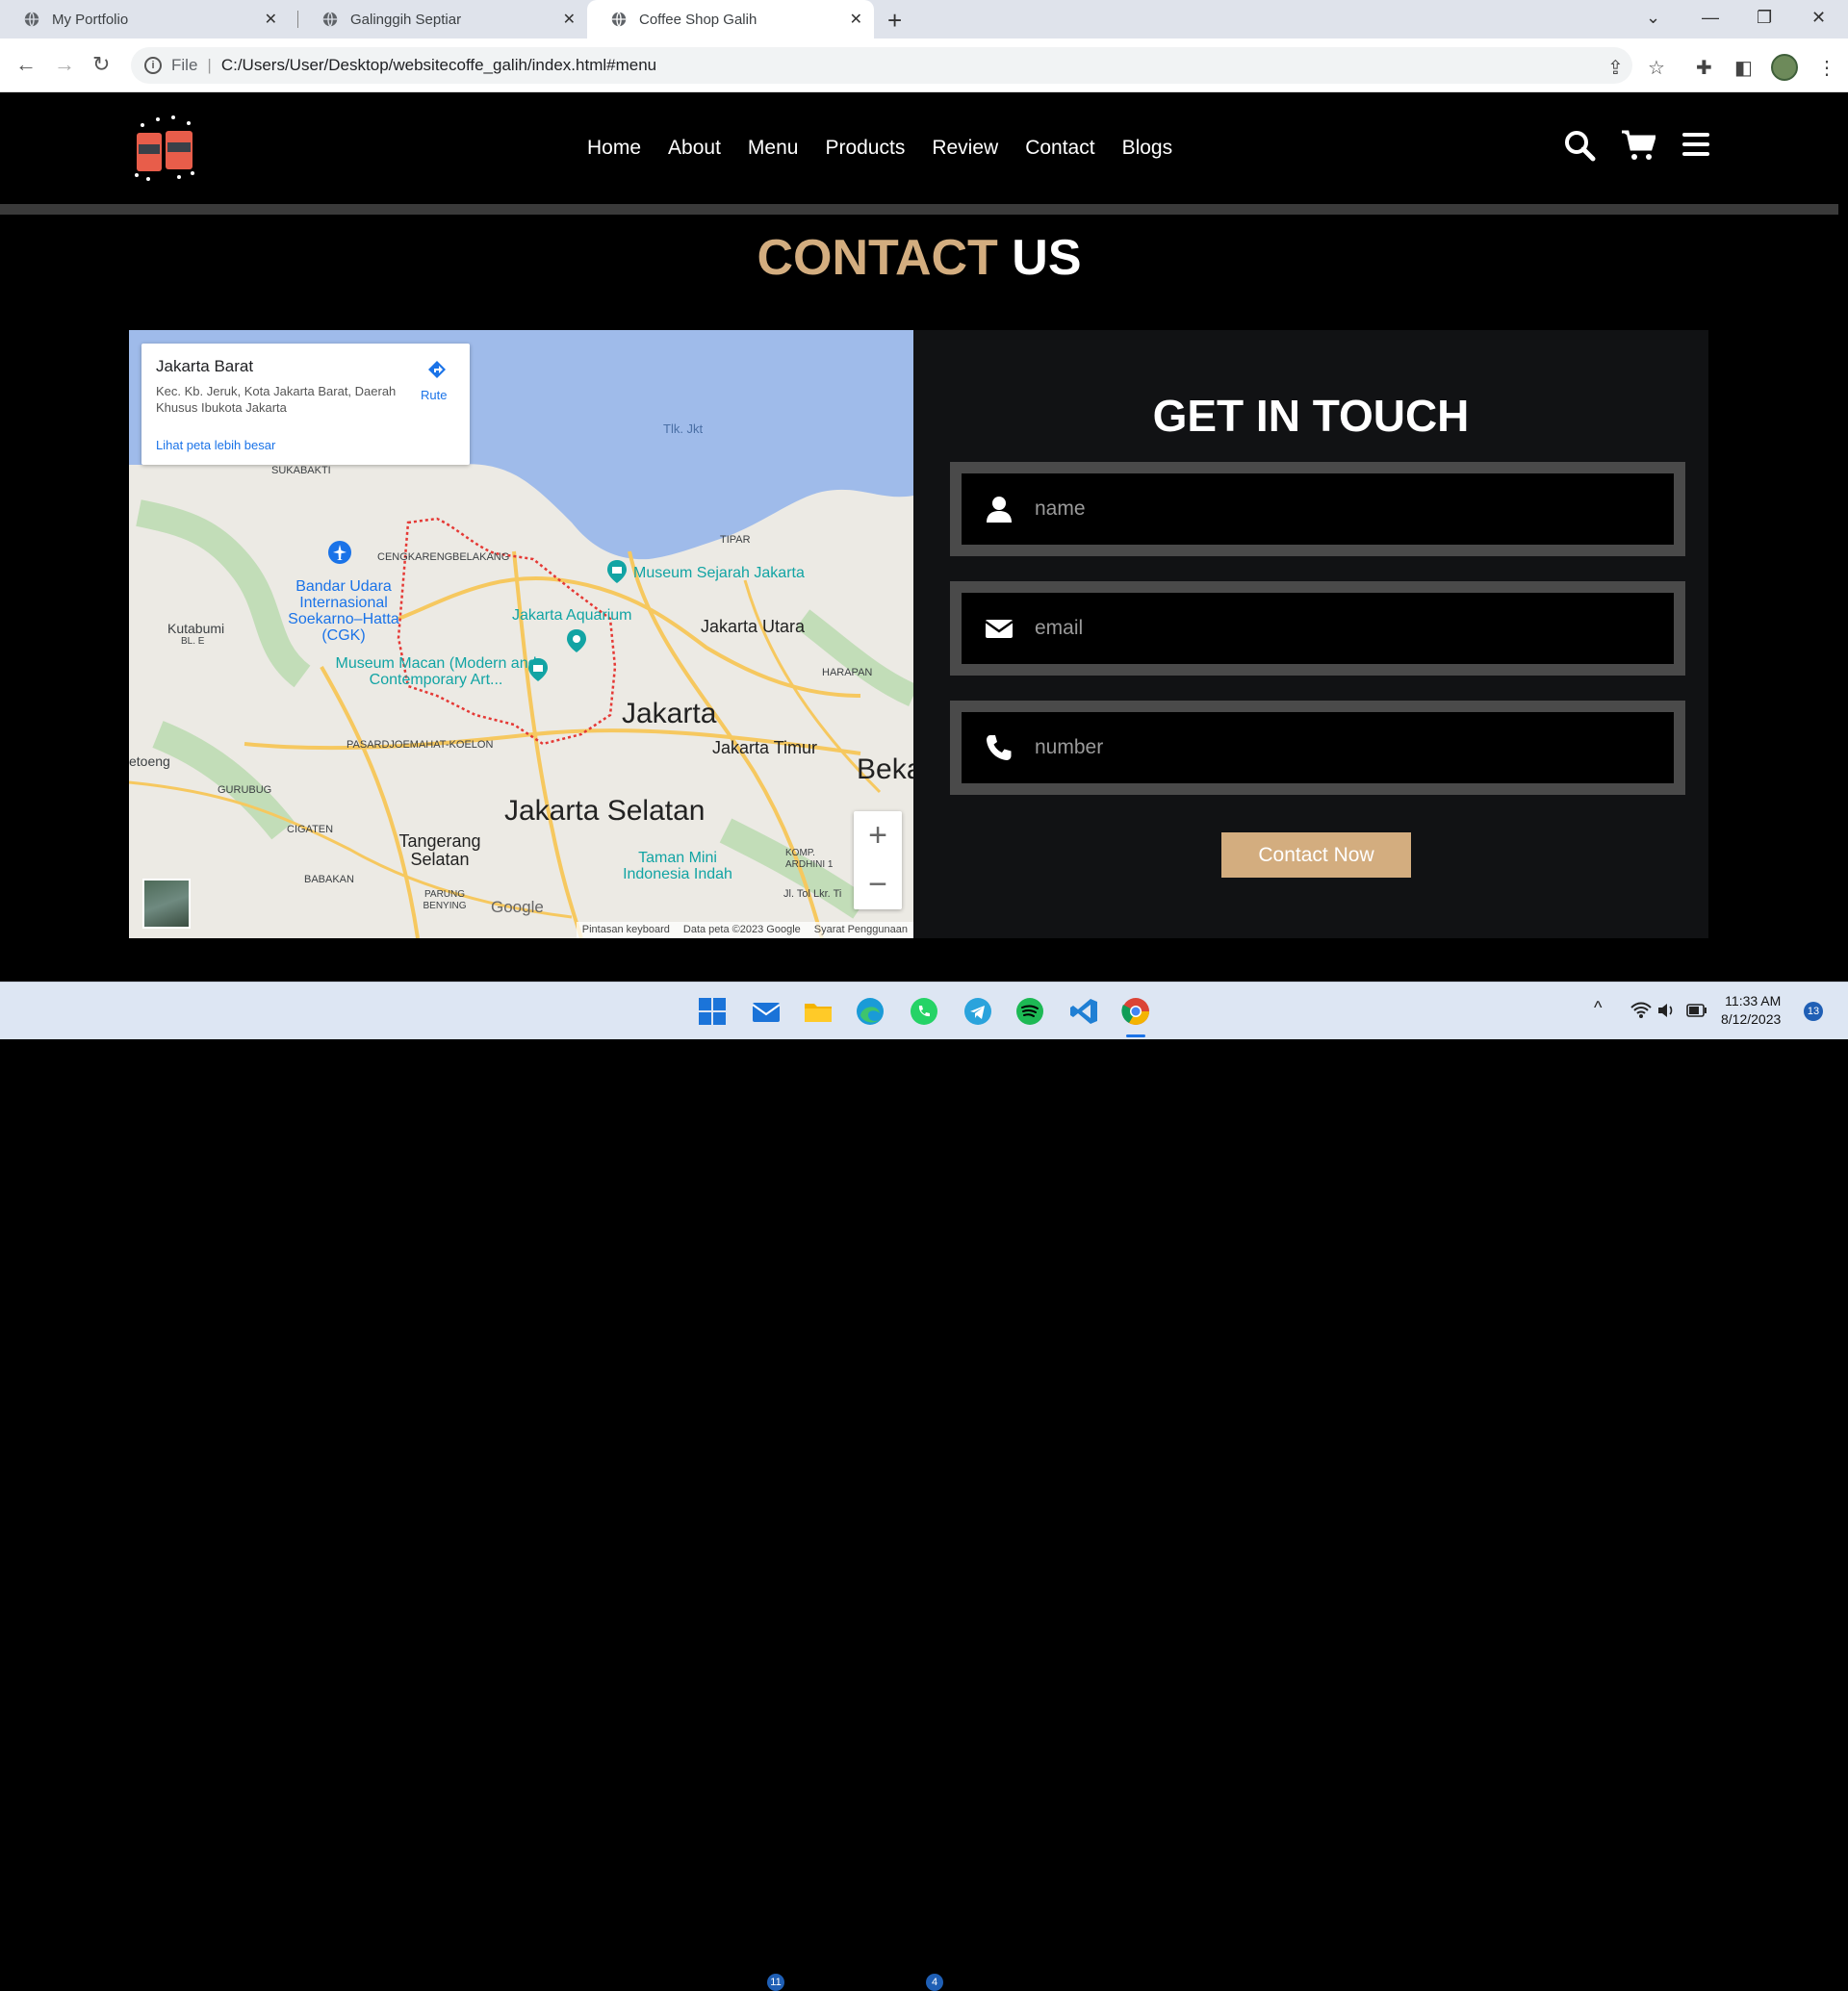 The height and width of the screenshot is (1991, 1848). I want to click on map-label: Jakarta, so click(669, 713).